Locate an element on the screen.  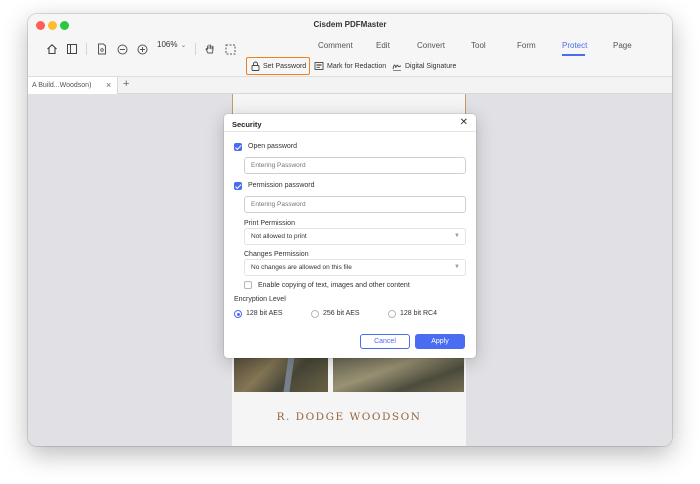
permission-password-checkbox is located at coordinates (238, 186).